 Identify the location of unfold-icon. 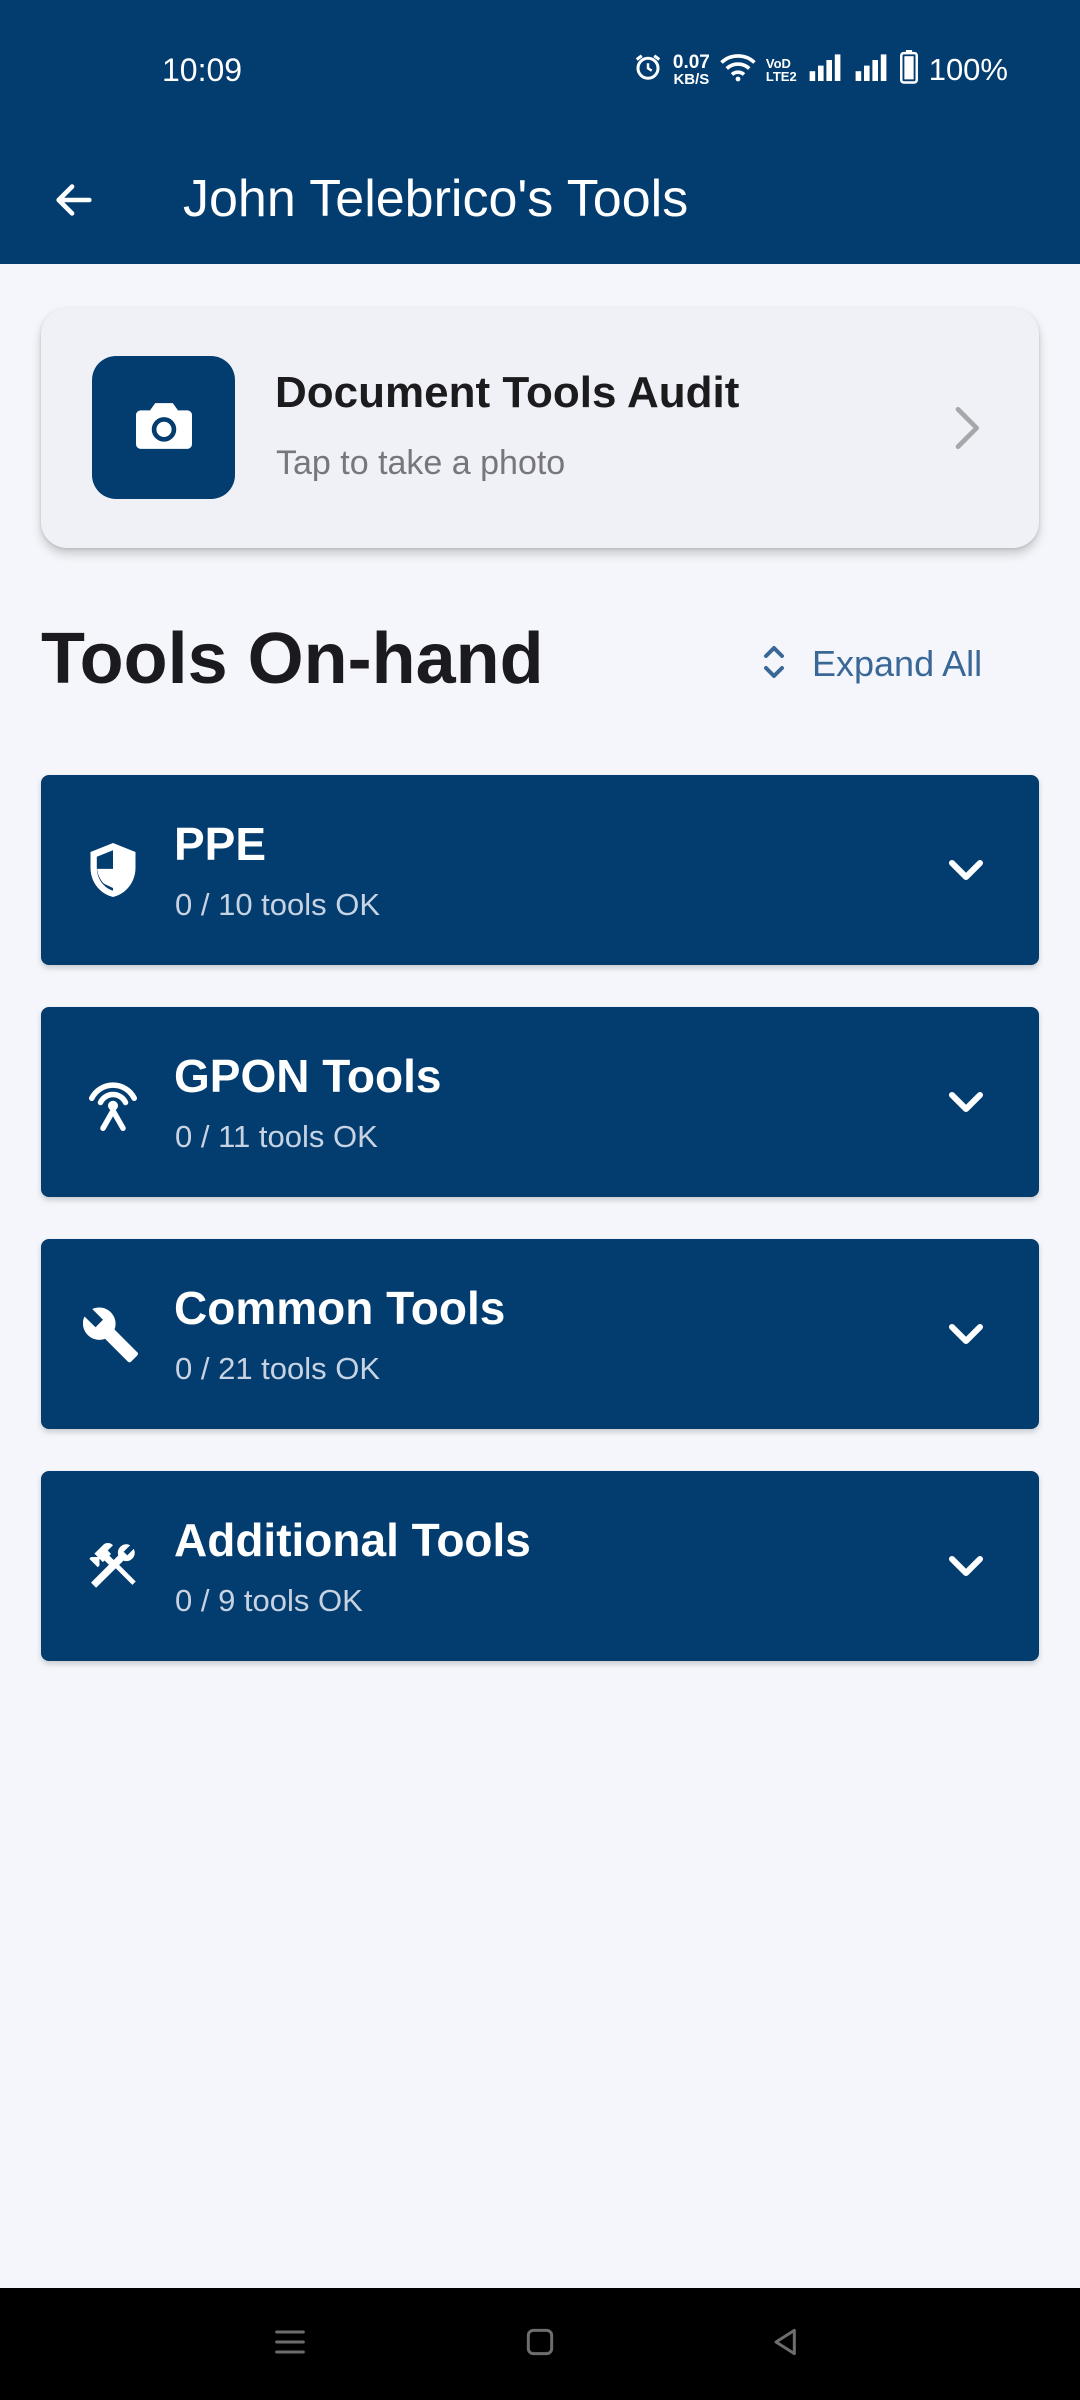
(774, 664).